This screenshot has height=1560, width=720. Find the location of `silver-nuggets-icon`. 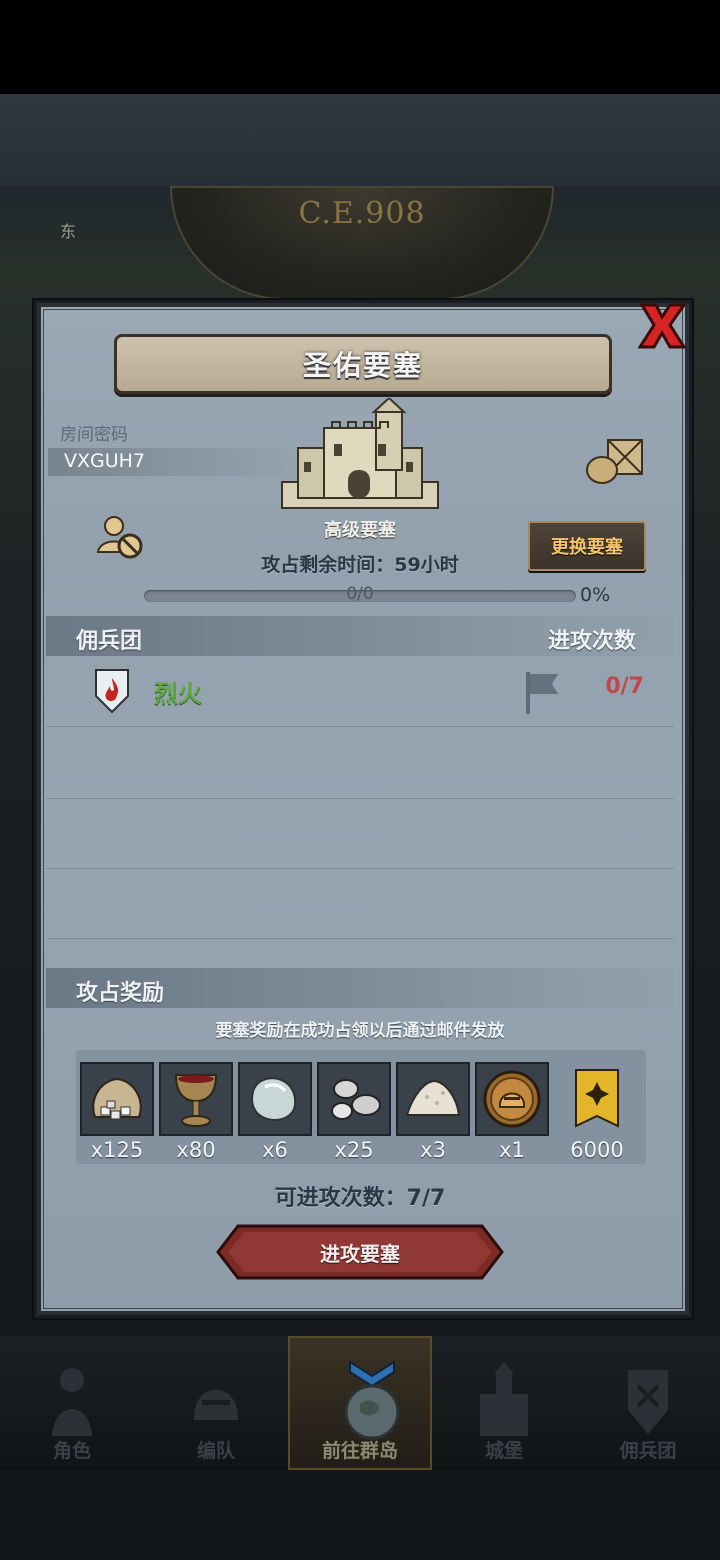

silver-nuggets-icon is located at coordinates (356, 1099).